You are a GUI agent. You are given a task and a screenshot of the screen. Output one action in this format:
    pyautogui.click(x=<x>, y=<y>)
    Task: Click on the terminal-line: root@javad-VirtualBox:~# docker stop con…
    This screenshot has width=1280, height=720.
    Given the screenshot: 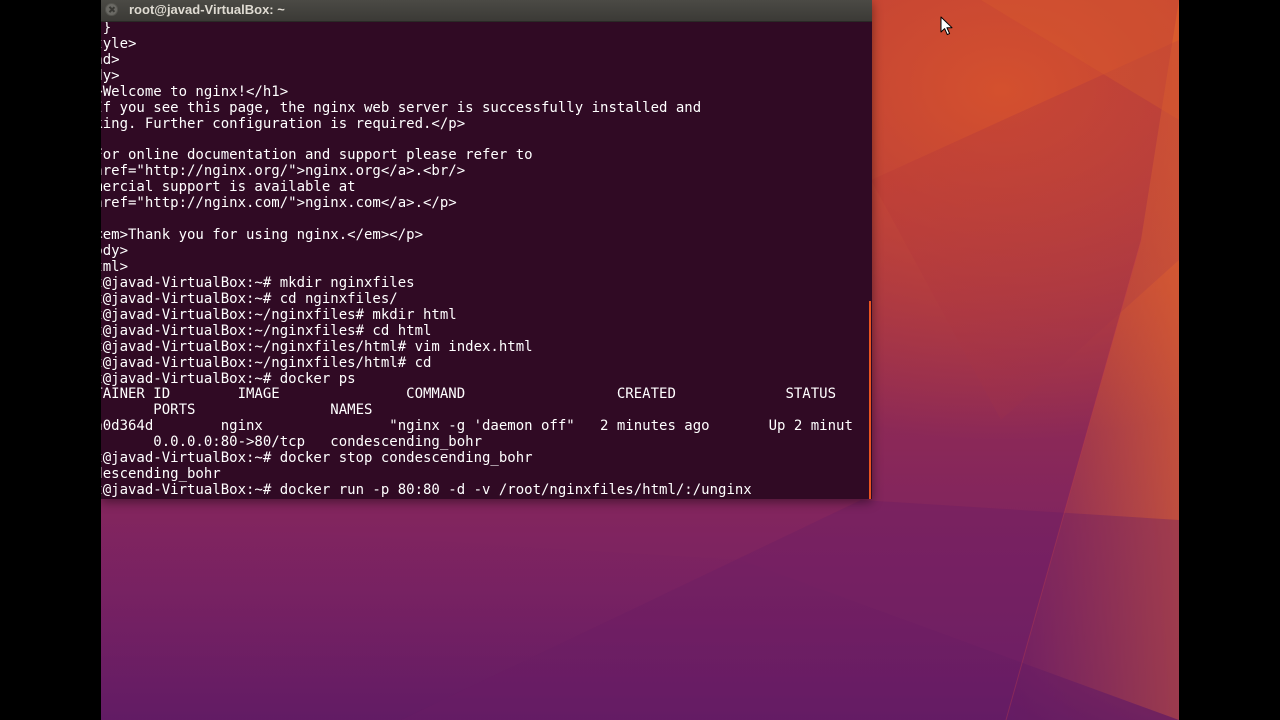 What is the action you would take?
    pyautogui.click(x=317, y=458)
    